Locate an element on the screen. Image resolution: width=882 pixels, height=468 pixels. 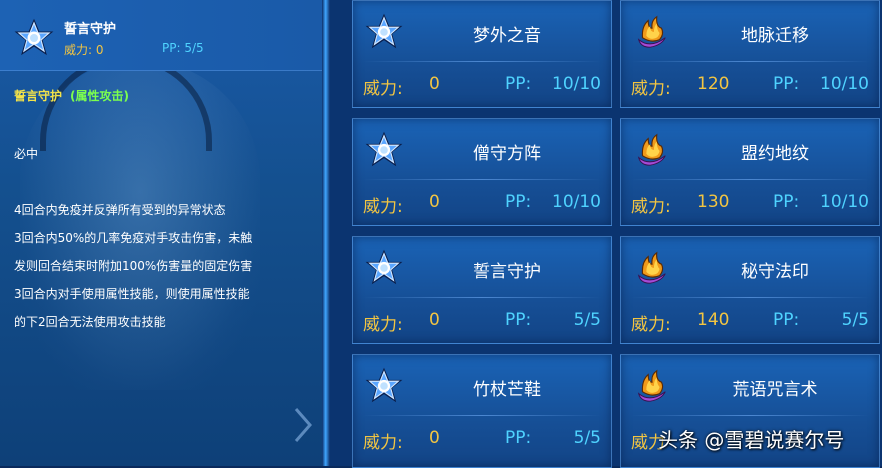
skill-card-power-value: 140 is located at coordinates (713, 320).